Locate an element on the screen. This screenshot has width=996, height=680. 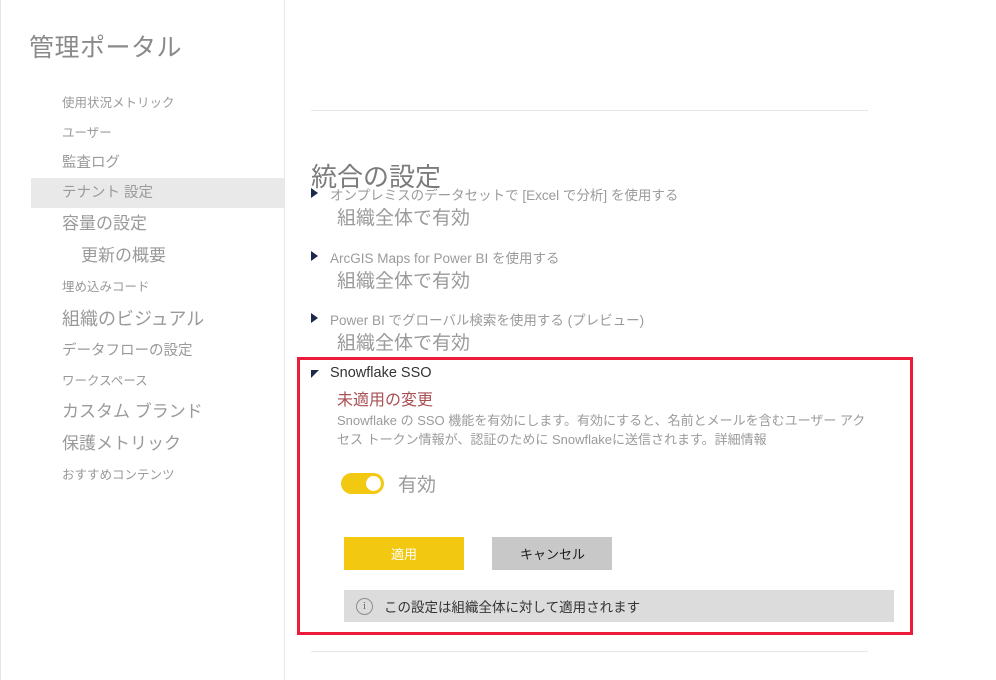
toggle-label: 有効 is located at coordinates (417, 485).